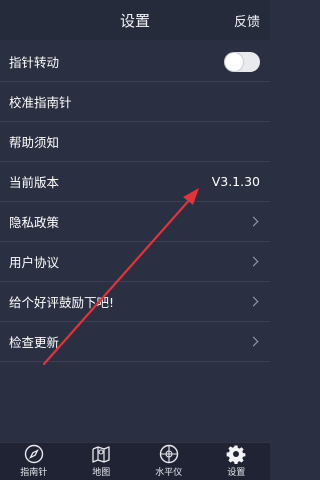 This screenshot has height=480, width=320. I want to click on setting-label: 指针转动, so click(34, 62).